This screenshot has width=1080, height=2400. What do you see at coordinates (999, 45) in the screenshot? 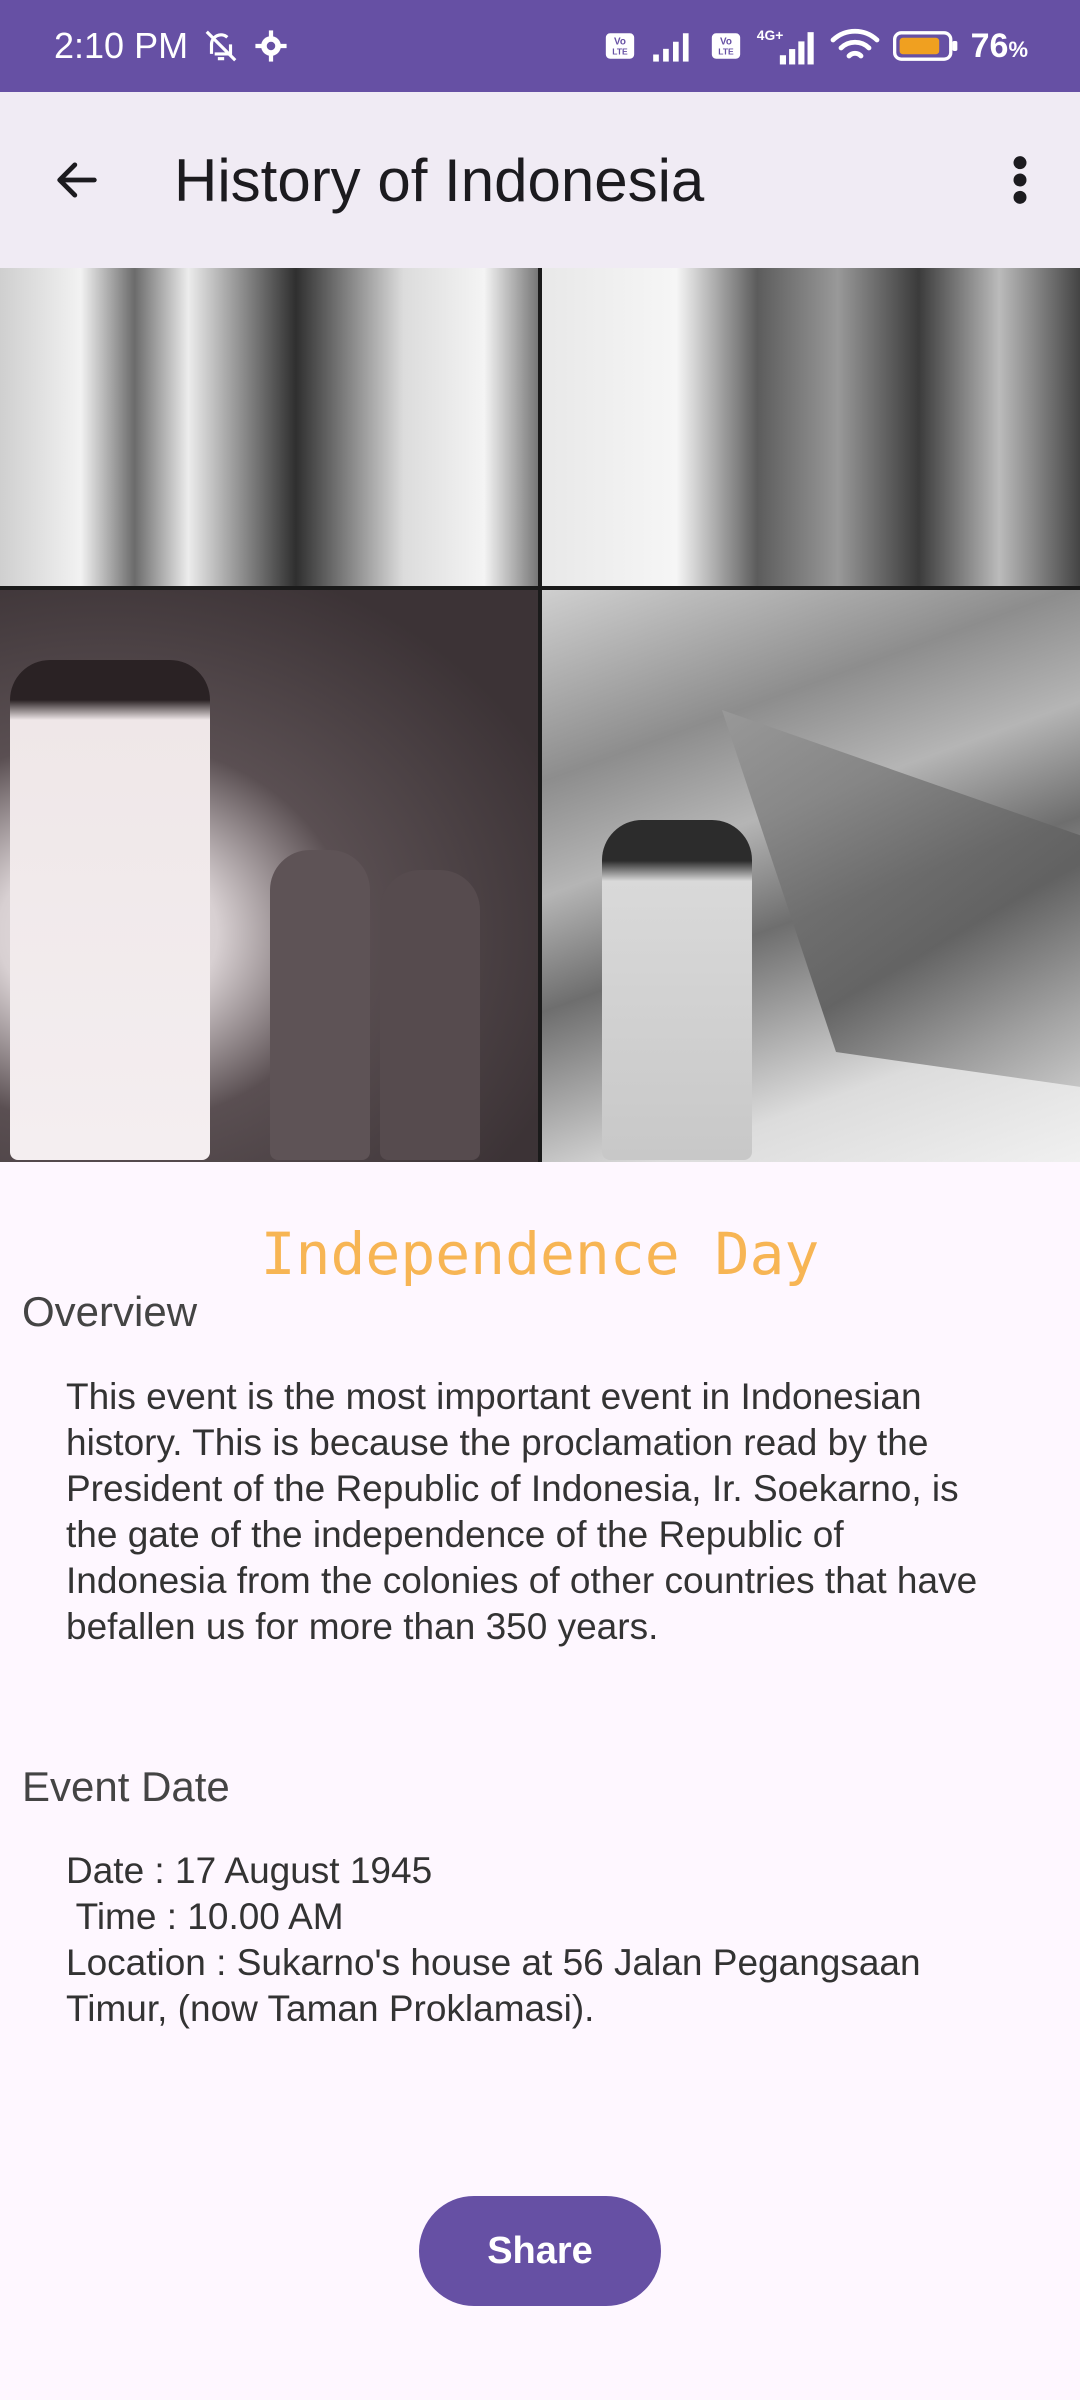
I see `battery-percent: 76%` at bounding box center [999, 45].